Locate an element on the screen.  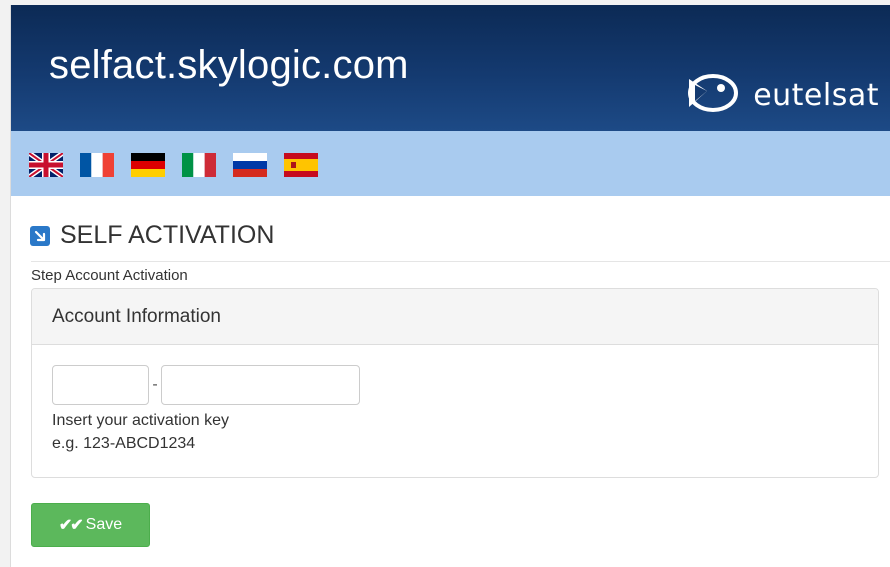
language-bar is located at coordinates (450, 163).